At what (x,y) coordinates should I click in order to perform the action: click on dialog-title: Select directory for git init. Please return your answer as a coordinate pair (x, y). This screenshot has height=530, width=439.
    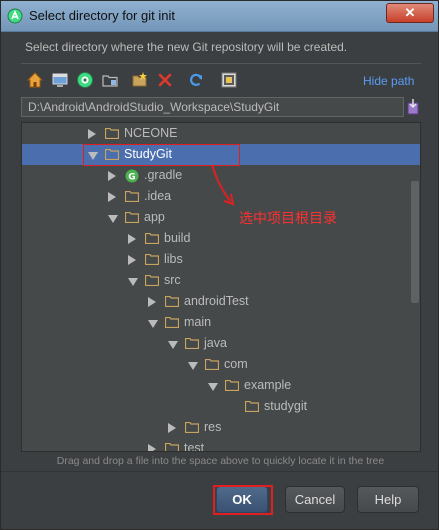
    Looking at the image, I should click on (102, 15).